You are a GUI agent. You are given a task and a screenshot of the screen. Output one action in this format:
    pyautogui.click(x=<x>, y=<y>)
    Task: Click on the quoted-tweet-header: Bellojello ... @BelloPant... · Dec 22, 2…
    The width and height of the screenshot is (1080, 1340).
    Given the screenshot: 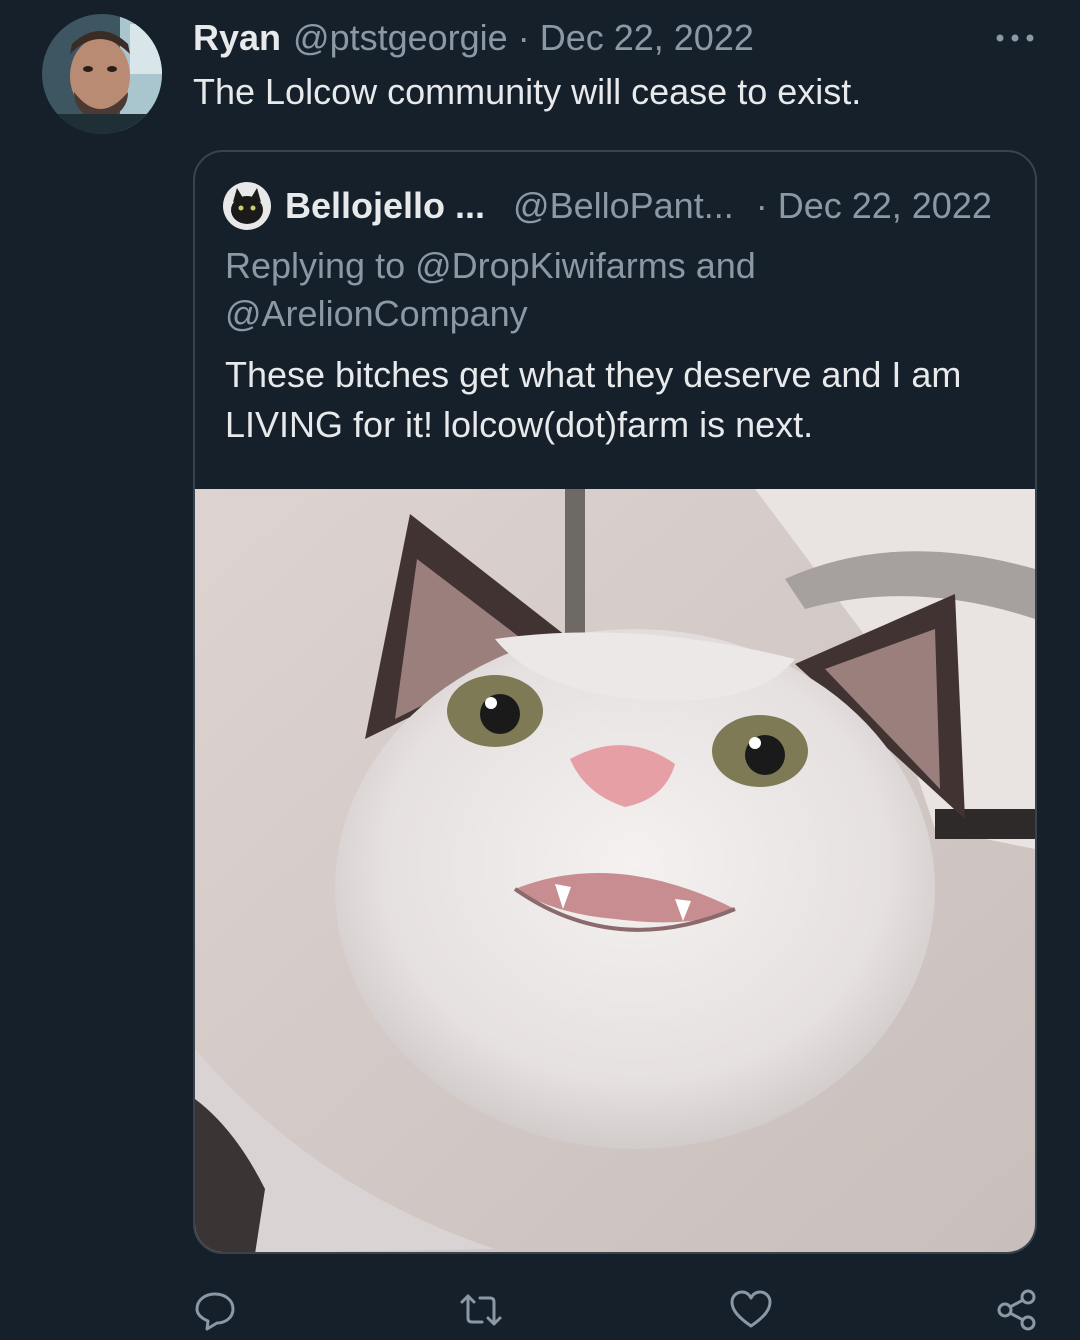 What is the action you would take?
    pyautogui.click(x=607, y=206)
    